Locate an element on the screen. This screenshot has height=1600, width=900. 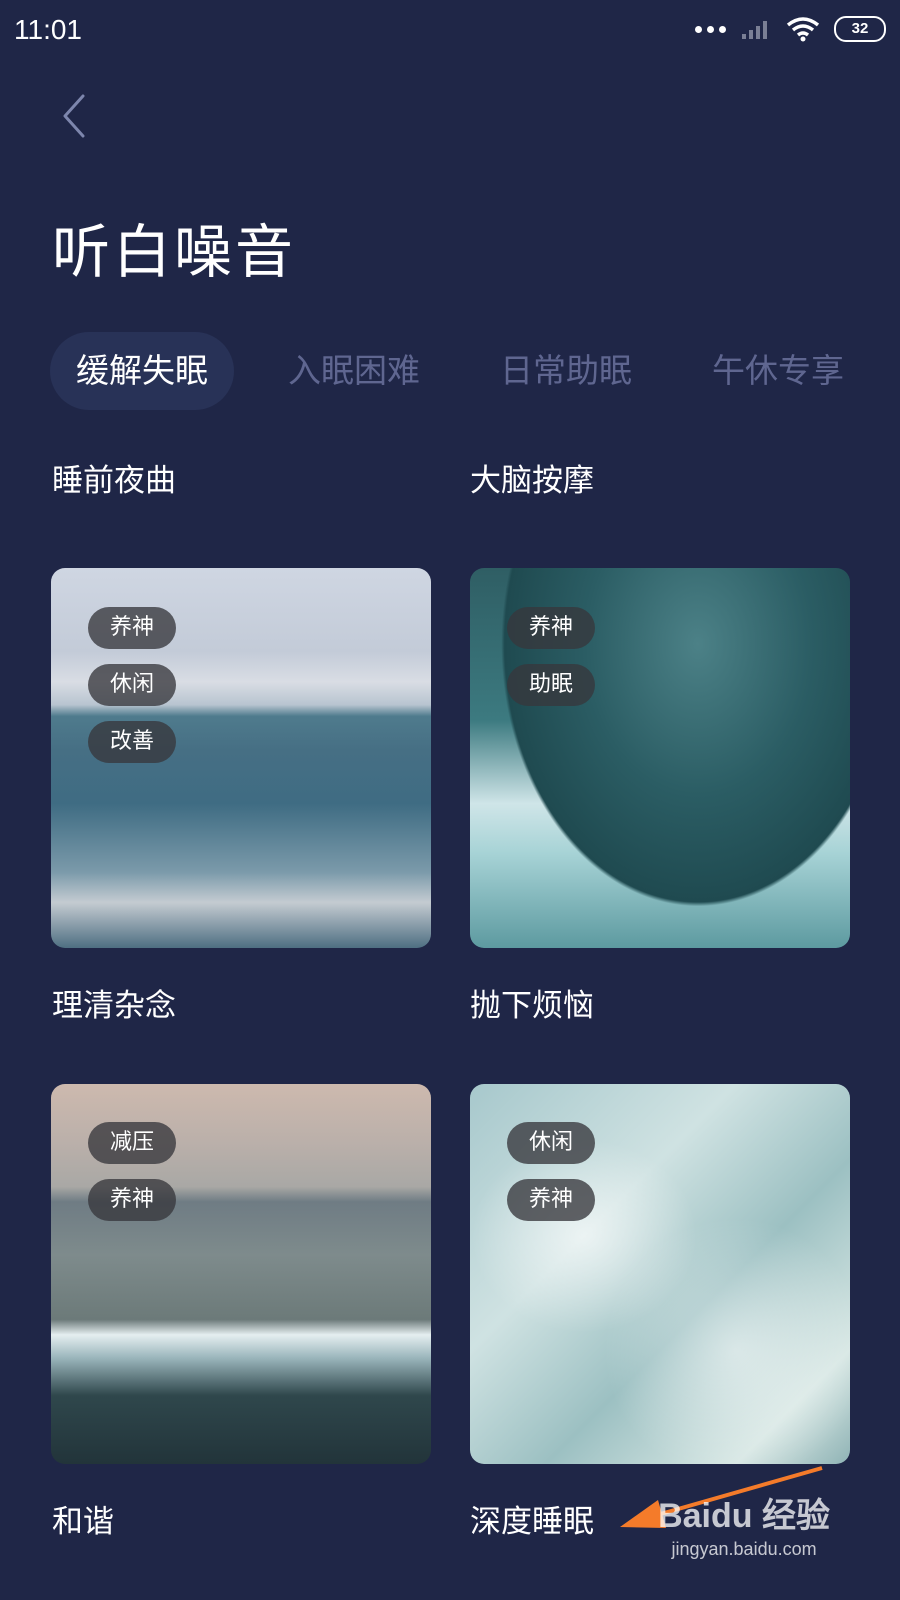
page-title: 听白噪音 is located at coordinates (174, 252).